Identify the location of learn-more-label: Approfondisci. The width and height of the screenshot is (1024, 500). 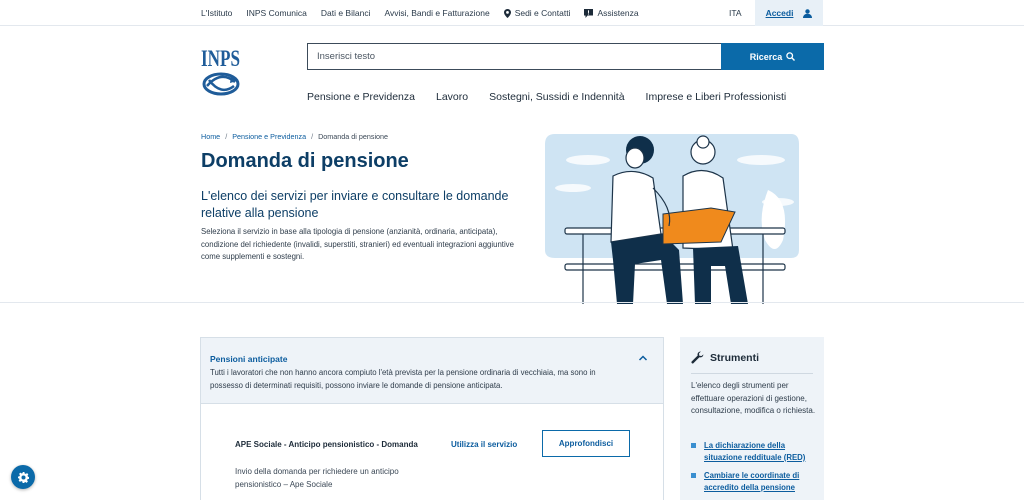
(586, 443).